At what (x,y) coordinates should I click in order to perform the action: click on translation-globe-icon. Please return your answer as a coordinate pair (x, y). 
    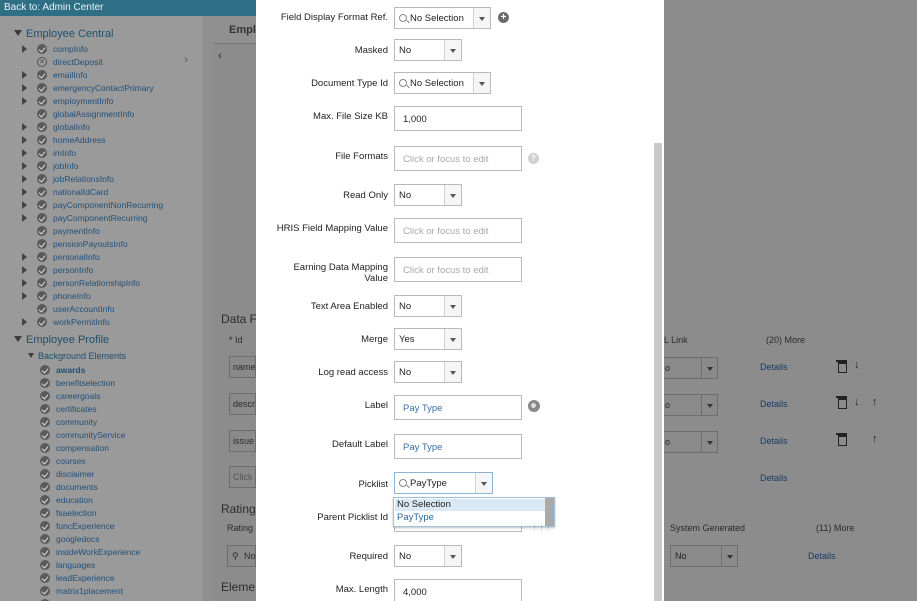
    Looking at the image, I should click on (534, 406).